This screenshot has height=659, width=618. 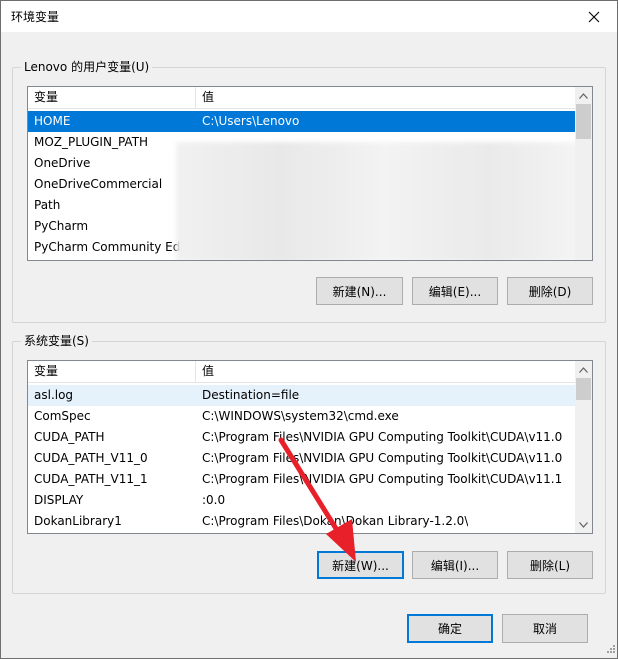 What do you see at coordinates (87, 67) in the screenshot?
I see `user-variables-label: Lenovo 的用户变量(U)` at bounding box center [87, 67].